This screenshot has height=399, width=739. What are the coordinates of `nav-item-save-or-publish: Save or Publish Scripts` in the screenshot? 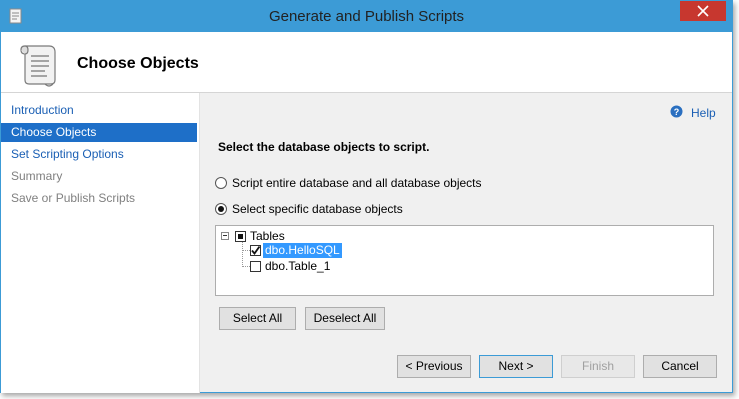 It's located at (73, 198).